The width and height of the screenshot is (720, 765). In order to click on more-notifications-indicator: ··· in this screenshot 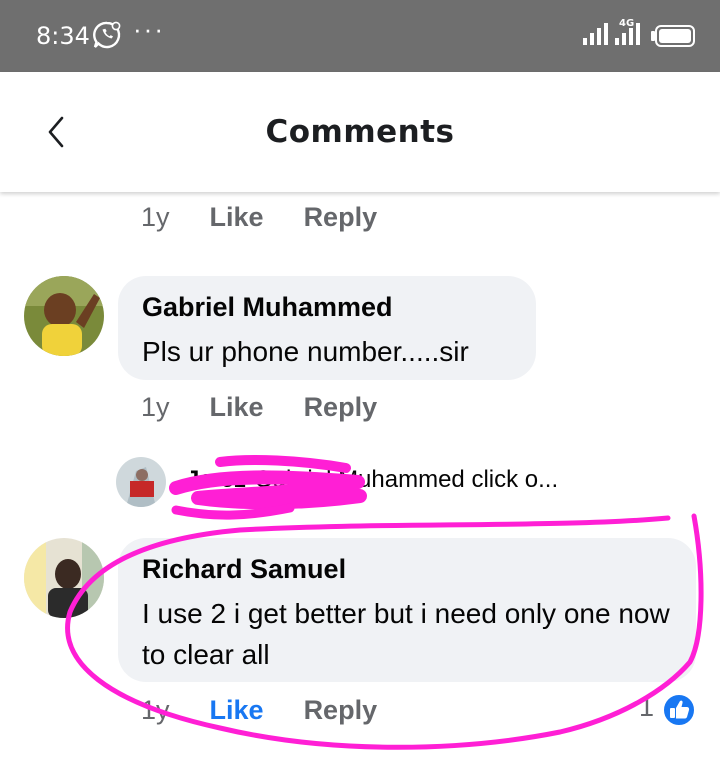, I will do `click(149, 29)`.